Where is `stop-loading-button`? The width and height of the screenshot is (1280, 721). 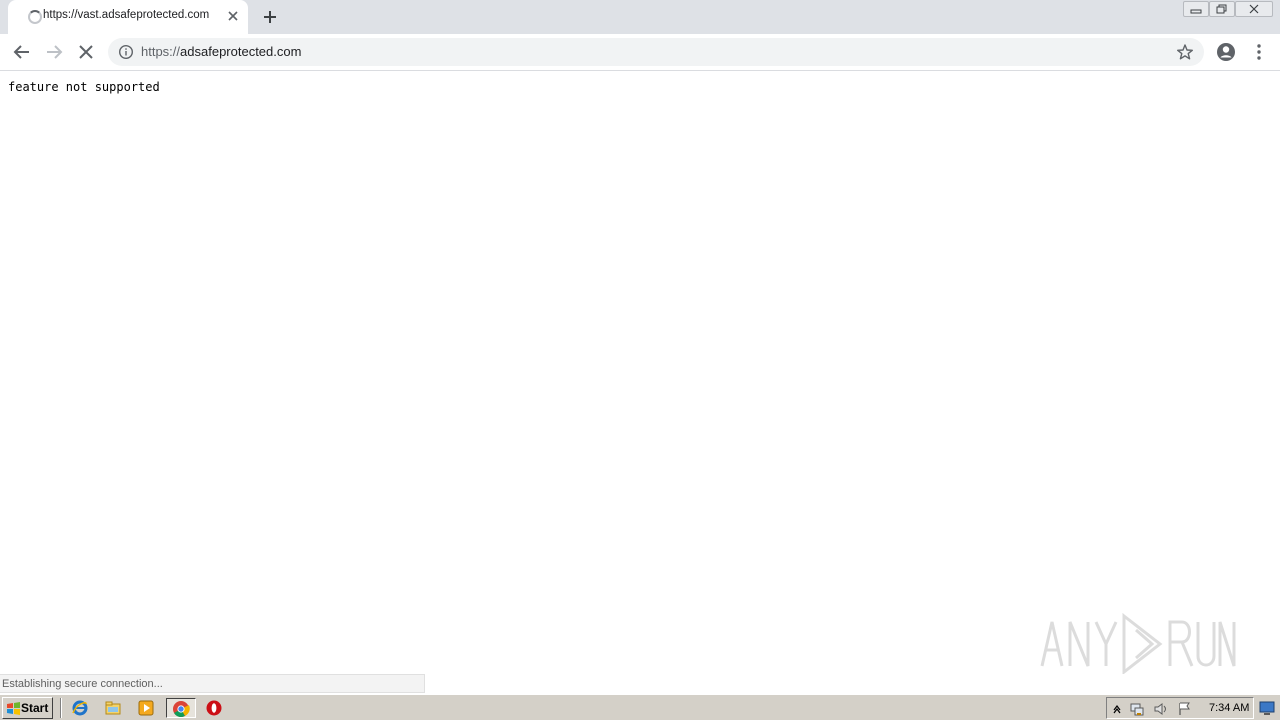
stop-loading-button is located at coordinates (86, 52).